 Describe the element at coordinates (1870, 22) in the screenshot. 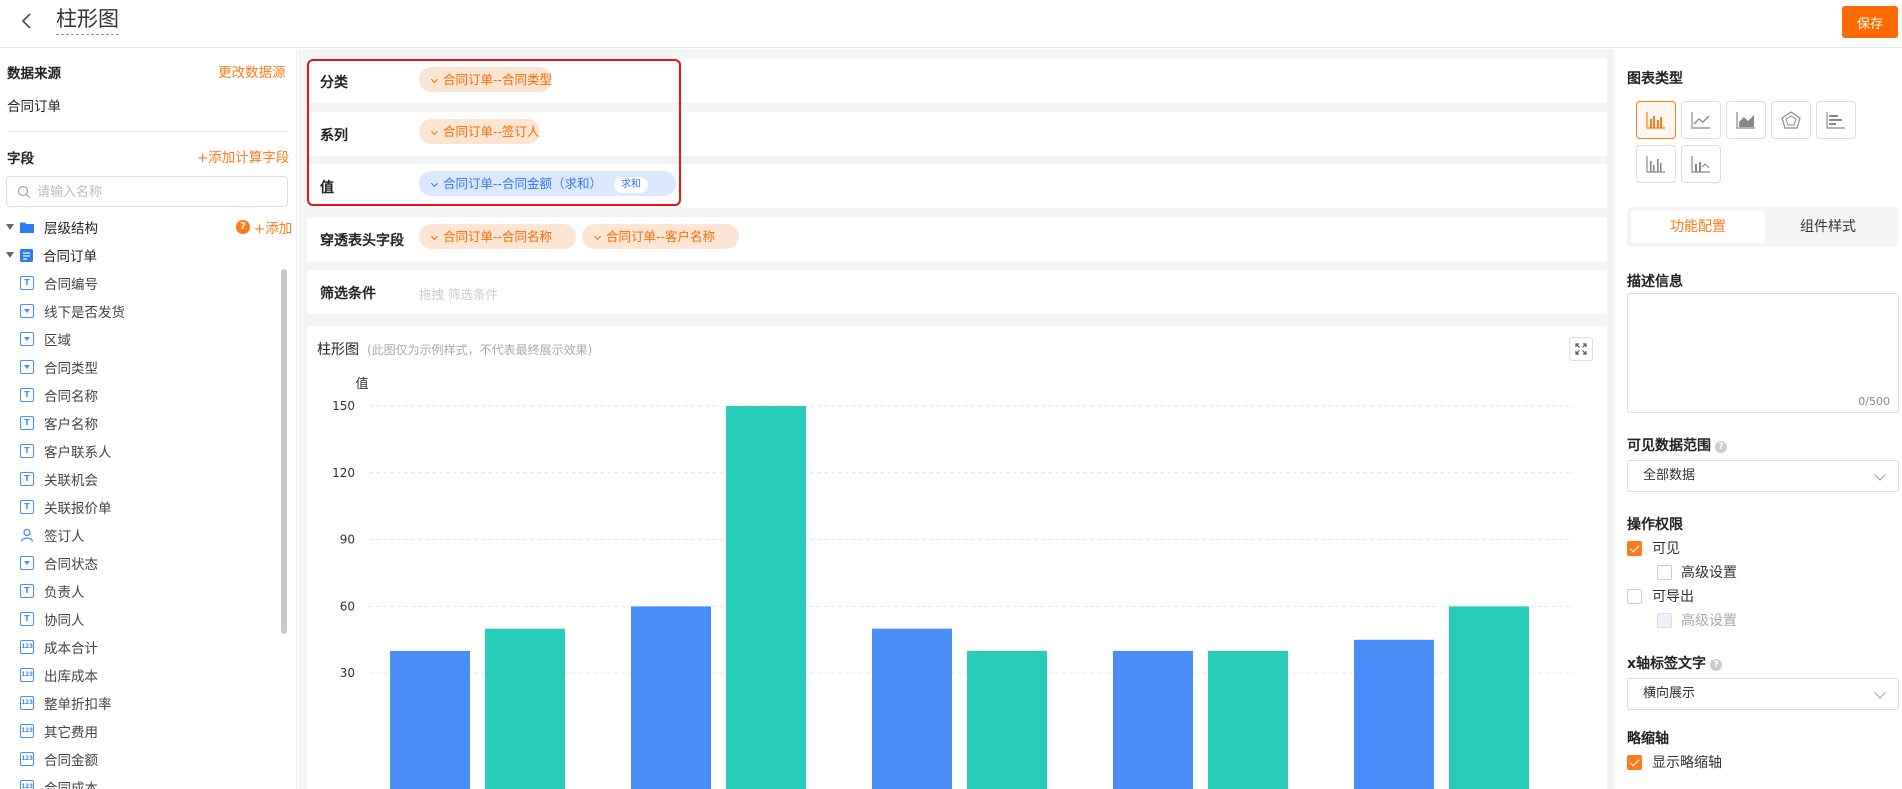

I see `save-button: 保存` at that location.